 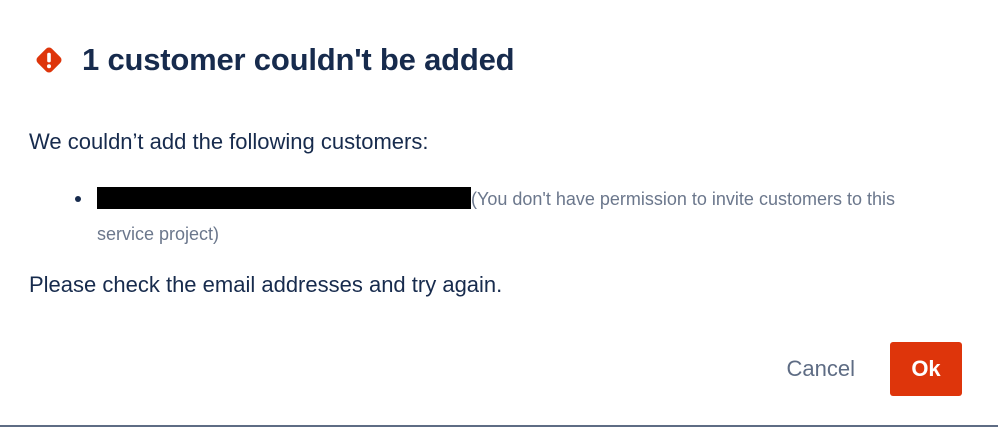 I want to click on warning-icon, so click(x=49, y=60).